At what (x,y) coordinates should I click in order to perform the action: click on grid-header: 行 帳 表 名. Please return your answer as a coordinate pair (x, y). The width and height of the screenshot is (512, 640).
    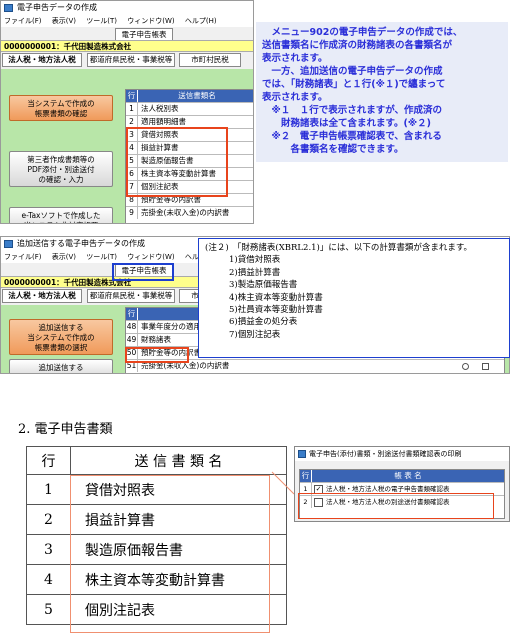
    Looking at the image, I should click on (402, 476).